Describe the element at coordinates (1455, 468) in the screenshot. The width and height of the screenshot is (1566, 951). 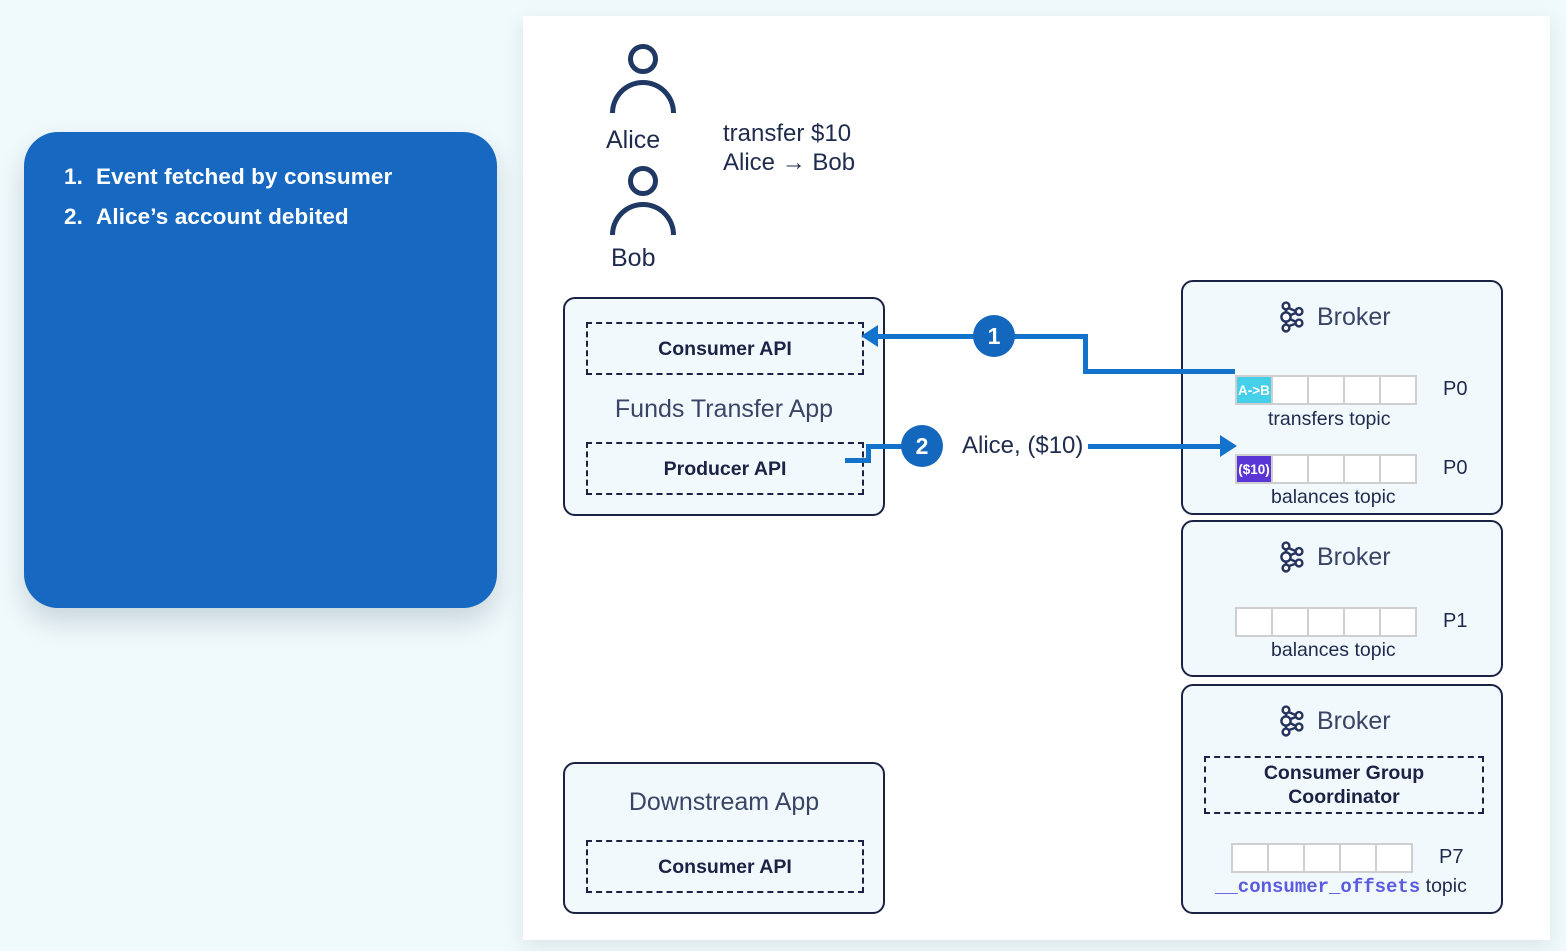
I see `partition-label-balances-p0: P0` at that location.